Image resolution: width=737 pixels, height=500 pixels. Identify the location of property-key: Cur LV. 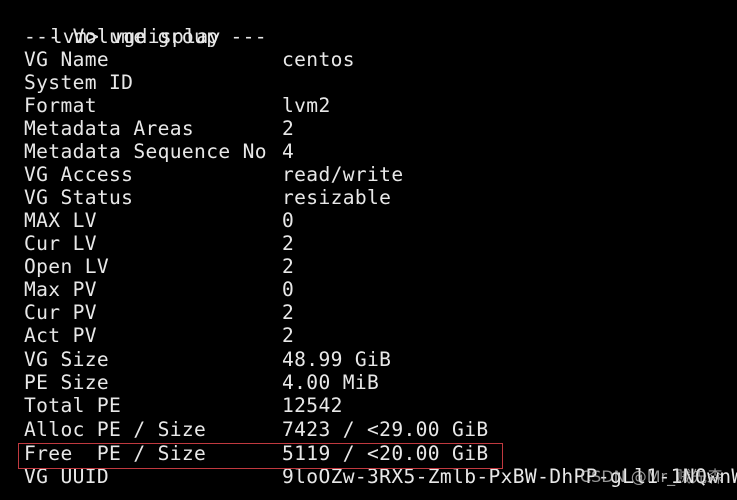
(60, 243).